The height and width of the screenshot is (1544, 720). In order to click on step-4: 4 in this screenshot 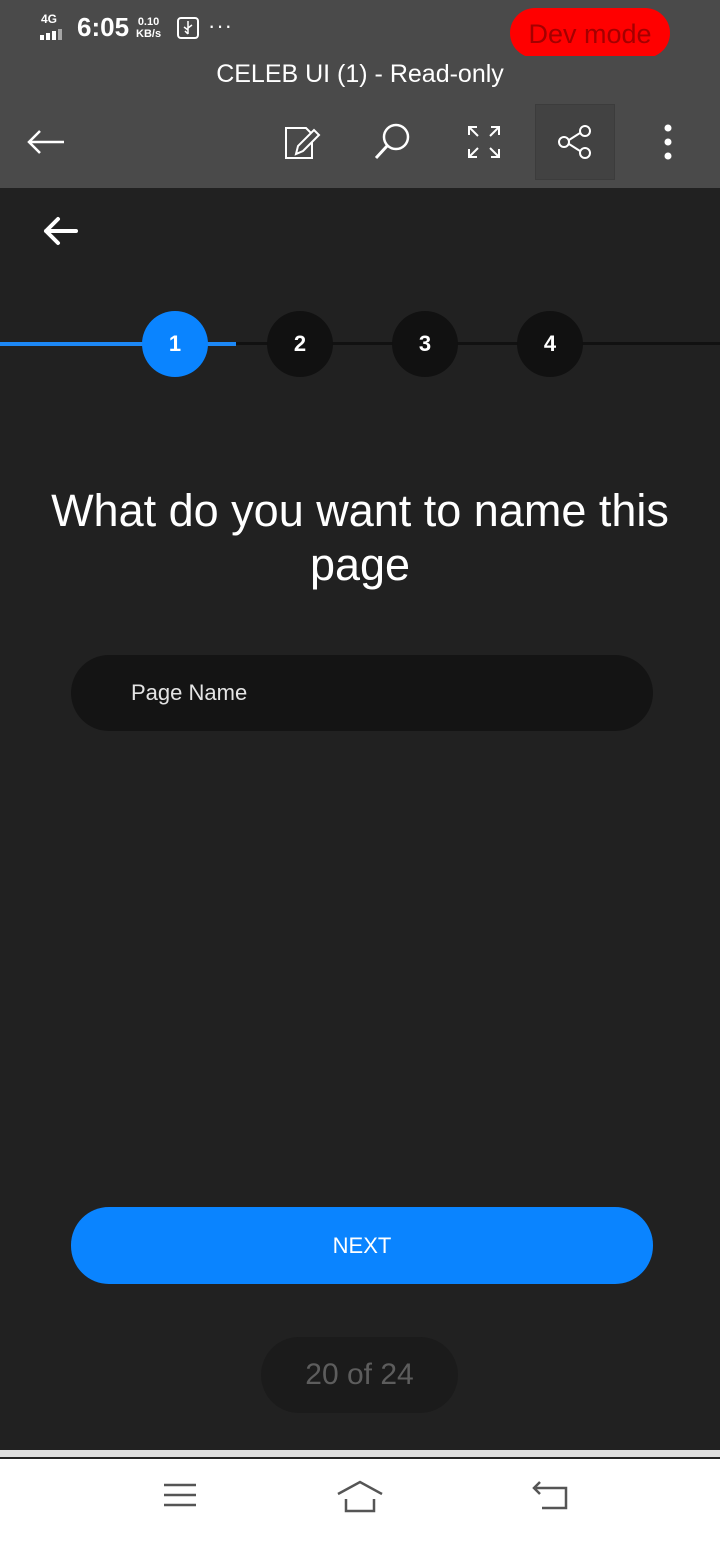, I will do `click(550, 344)`.